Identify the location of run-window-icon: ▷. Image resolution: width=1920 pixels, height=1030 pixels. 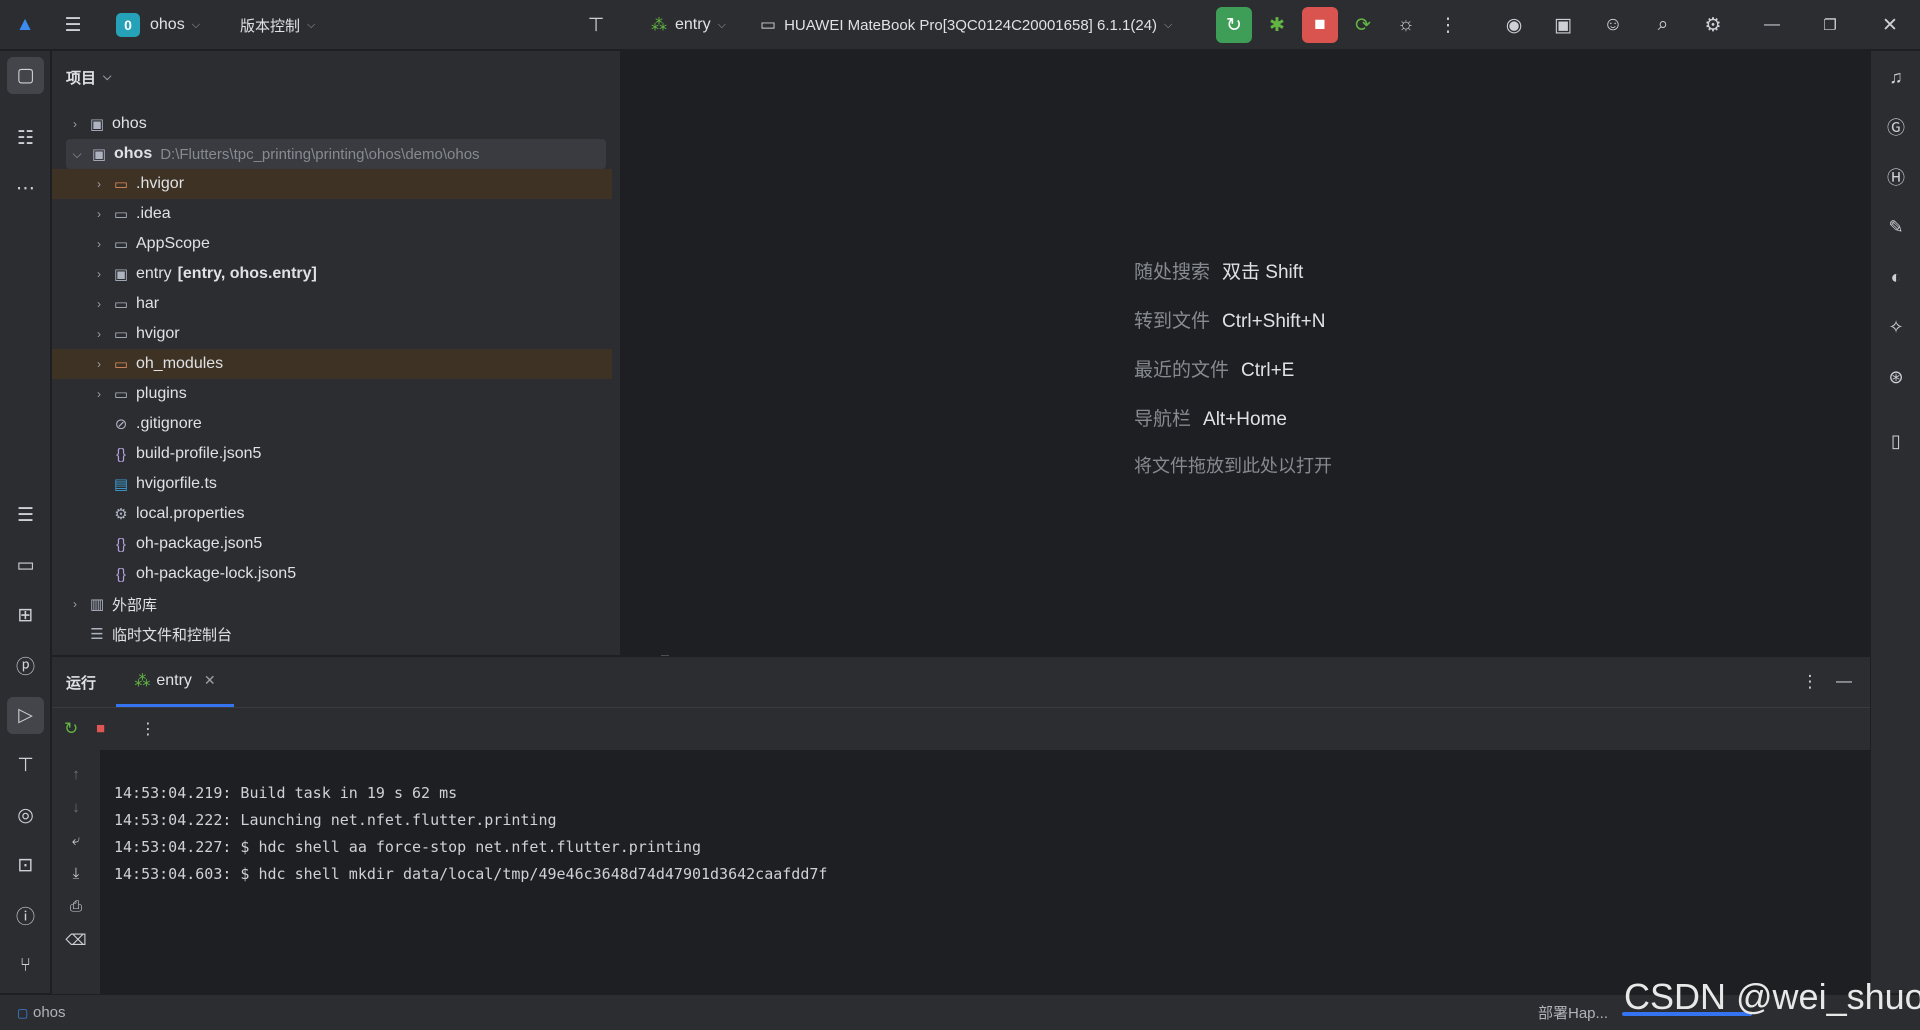
(25, 715).